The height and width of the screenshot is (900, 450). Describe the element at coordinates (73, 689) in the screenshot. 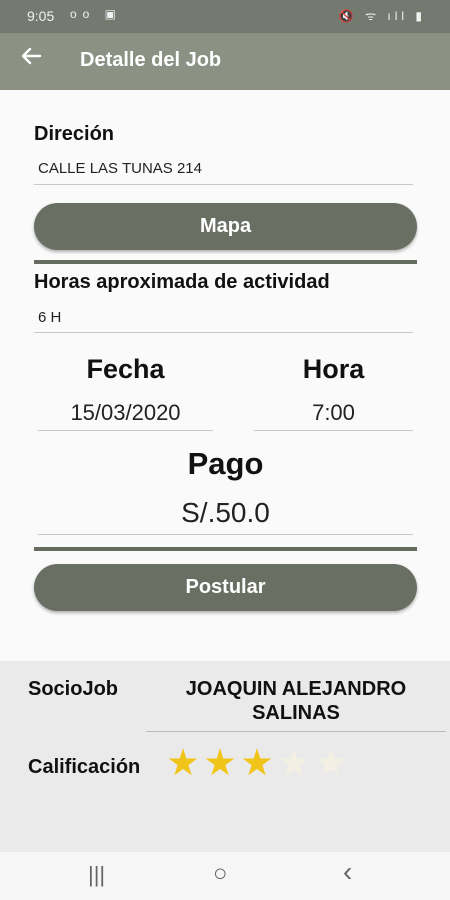

I see `sociojob-label: SocioJob` at that location.